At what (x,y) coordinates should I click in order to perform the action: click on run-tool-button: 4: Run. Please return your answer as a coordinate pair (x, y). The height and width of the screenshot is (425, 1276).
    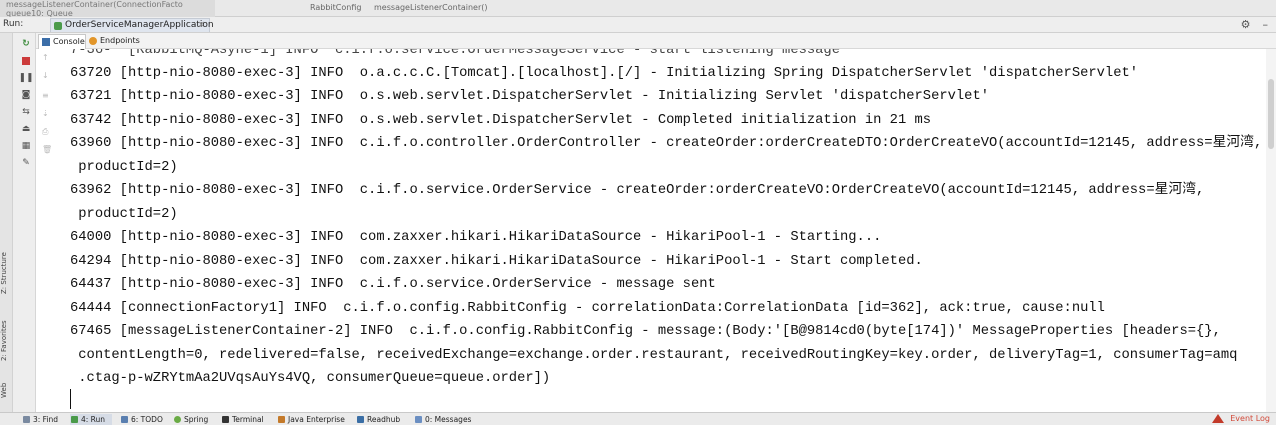
    Looking at the image, I should click on (91, 419).